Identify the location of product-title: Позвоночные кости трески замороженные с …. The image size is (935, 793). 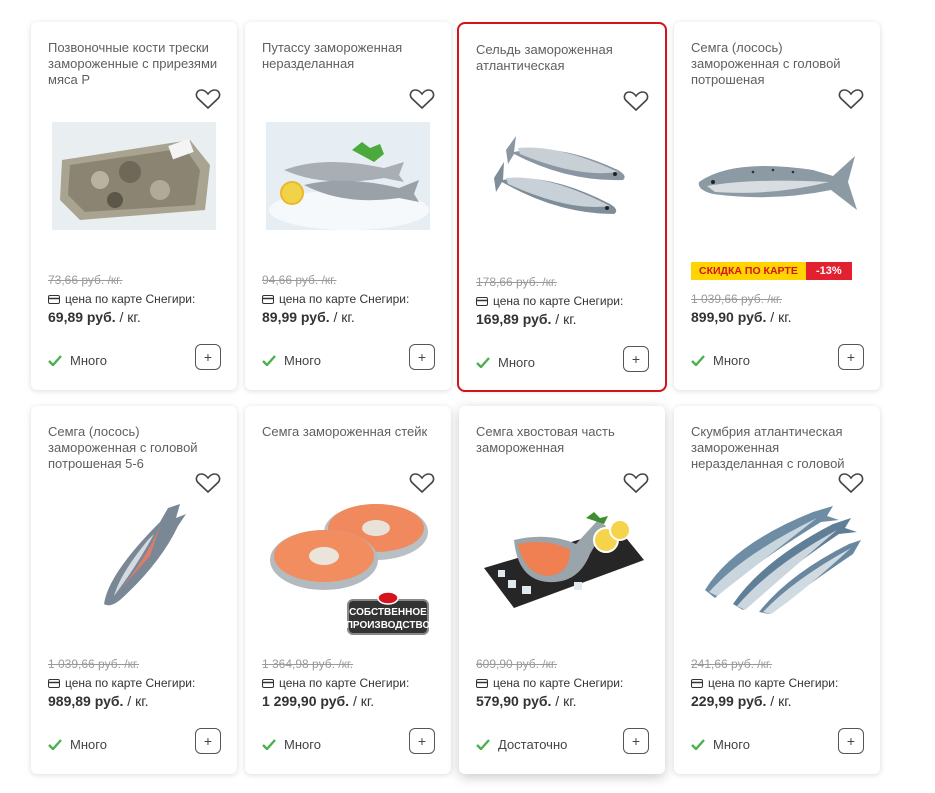
(136, 64).